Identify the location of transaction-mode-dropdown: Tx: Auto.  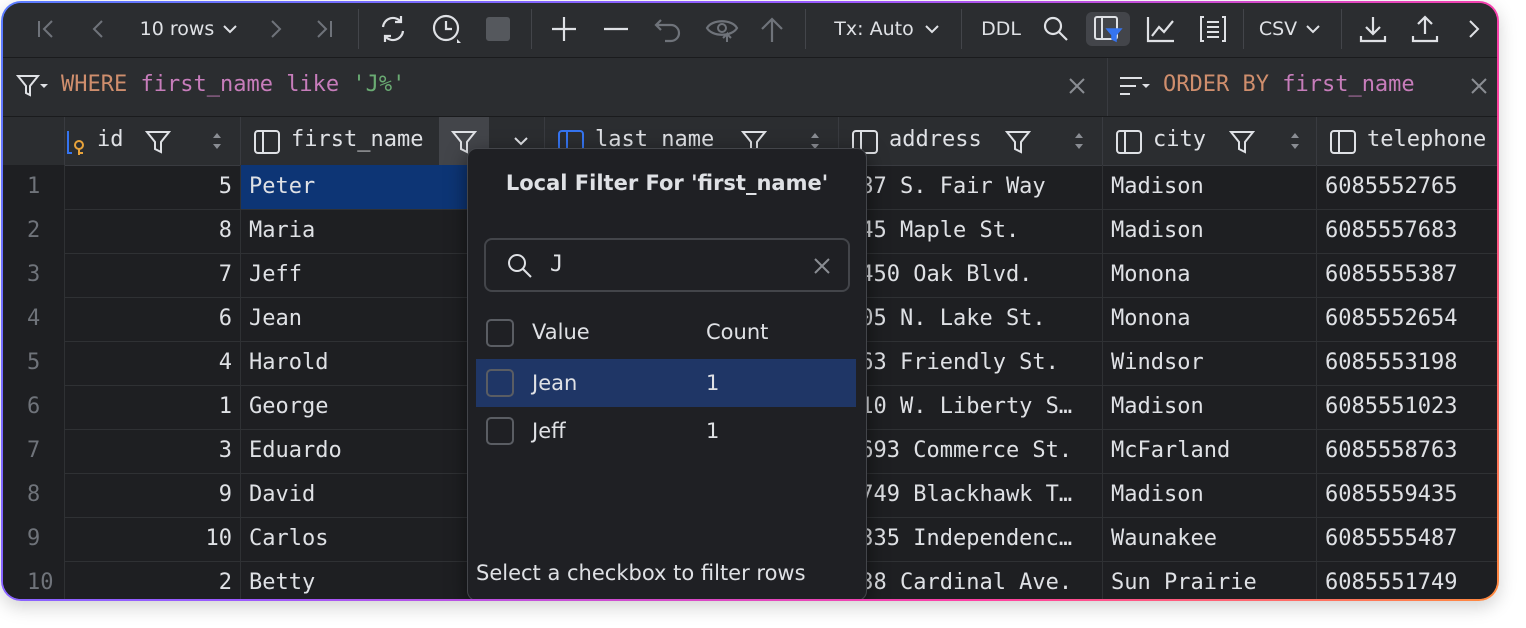
(887, 29).